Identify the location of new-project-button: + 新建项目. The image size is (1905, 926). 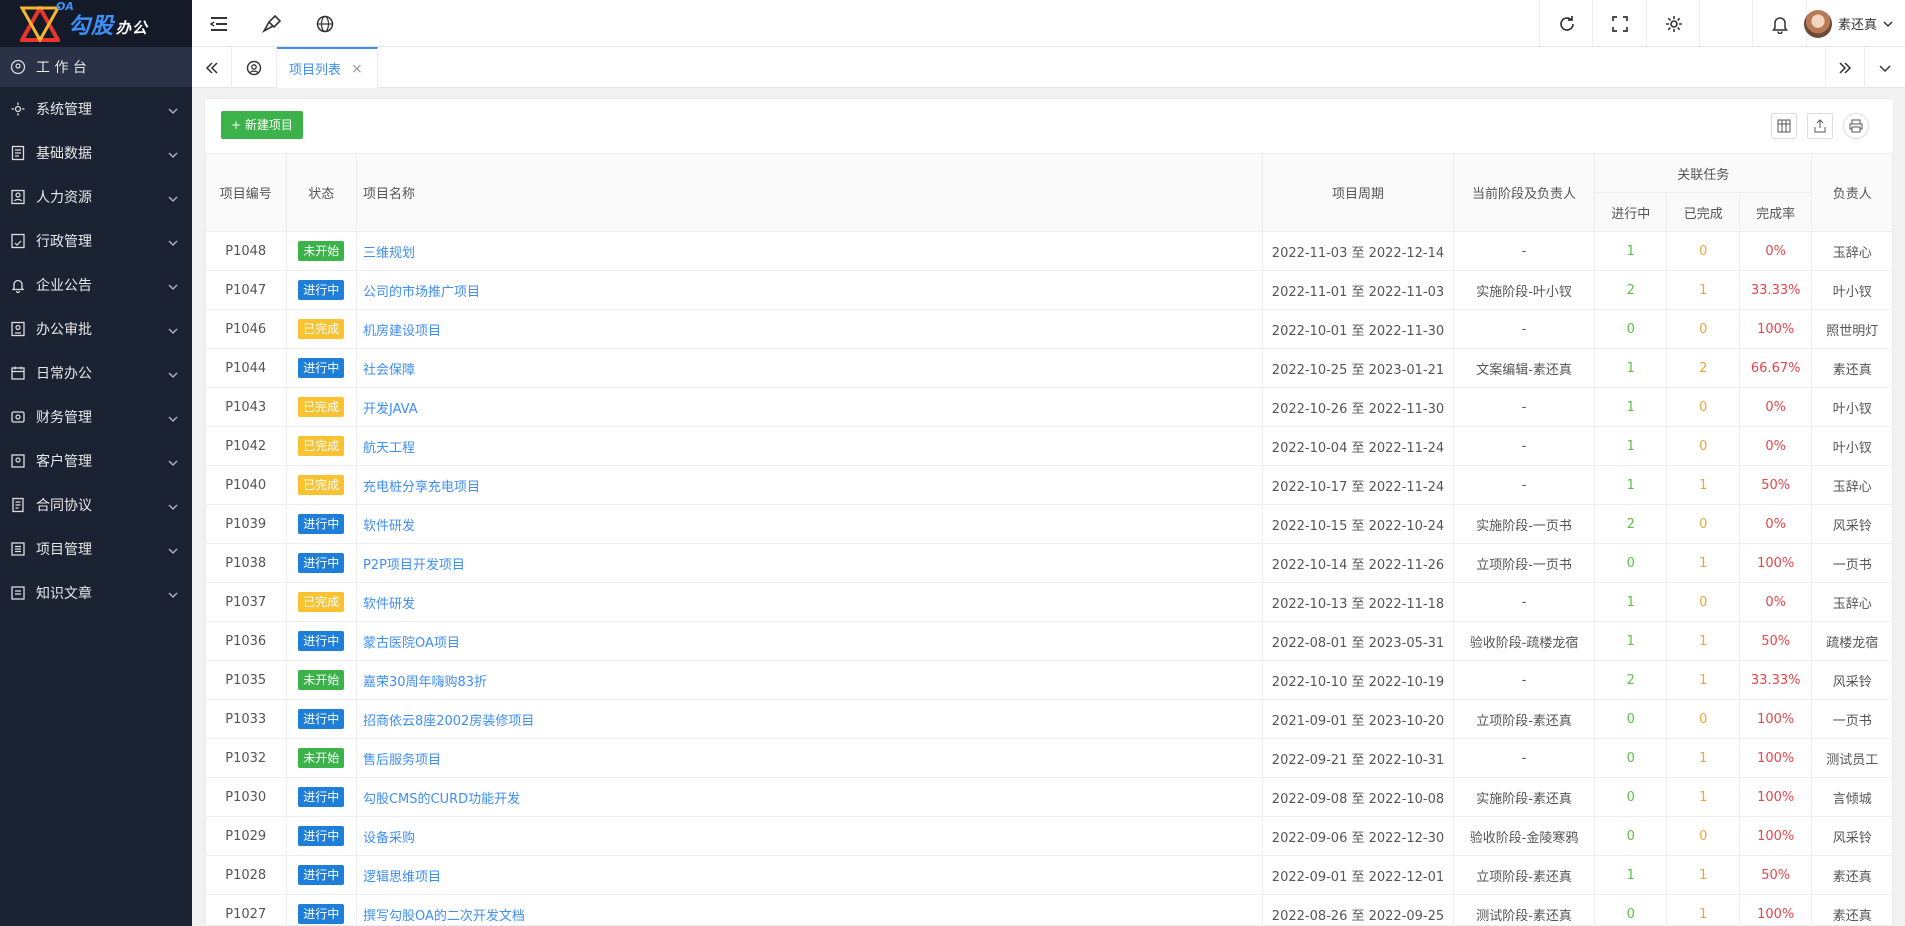
(262, 125).